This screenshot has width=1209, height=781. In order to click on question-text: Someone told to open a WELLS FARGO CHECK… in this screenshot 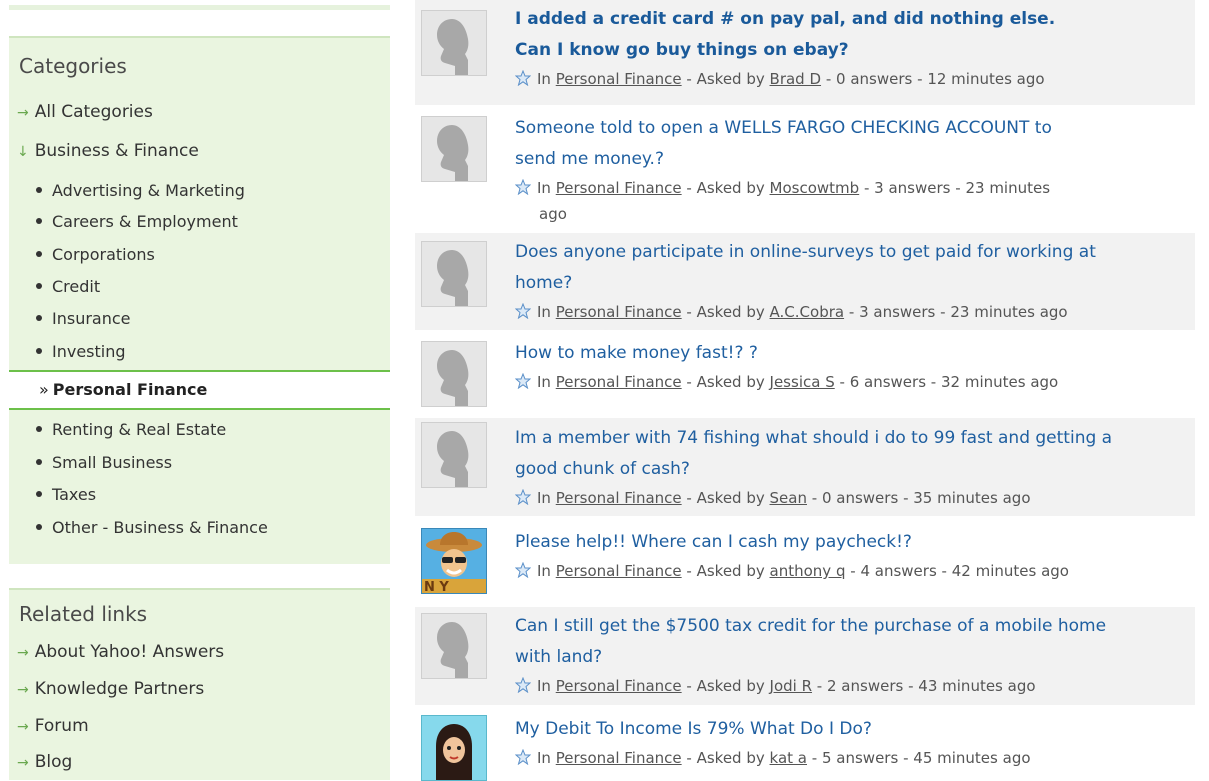, I will do `click(850, 170)`.